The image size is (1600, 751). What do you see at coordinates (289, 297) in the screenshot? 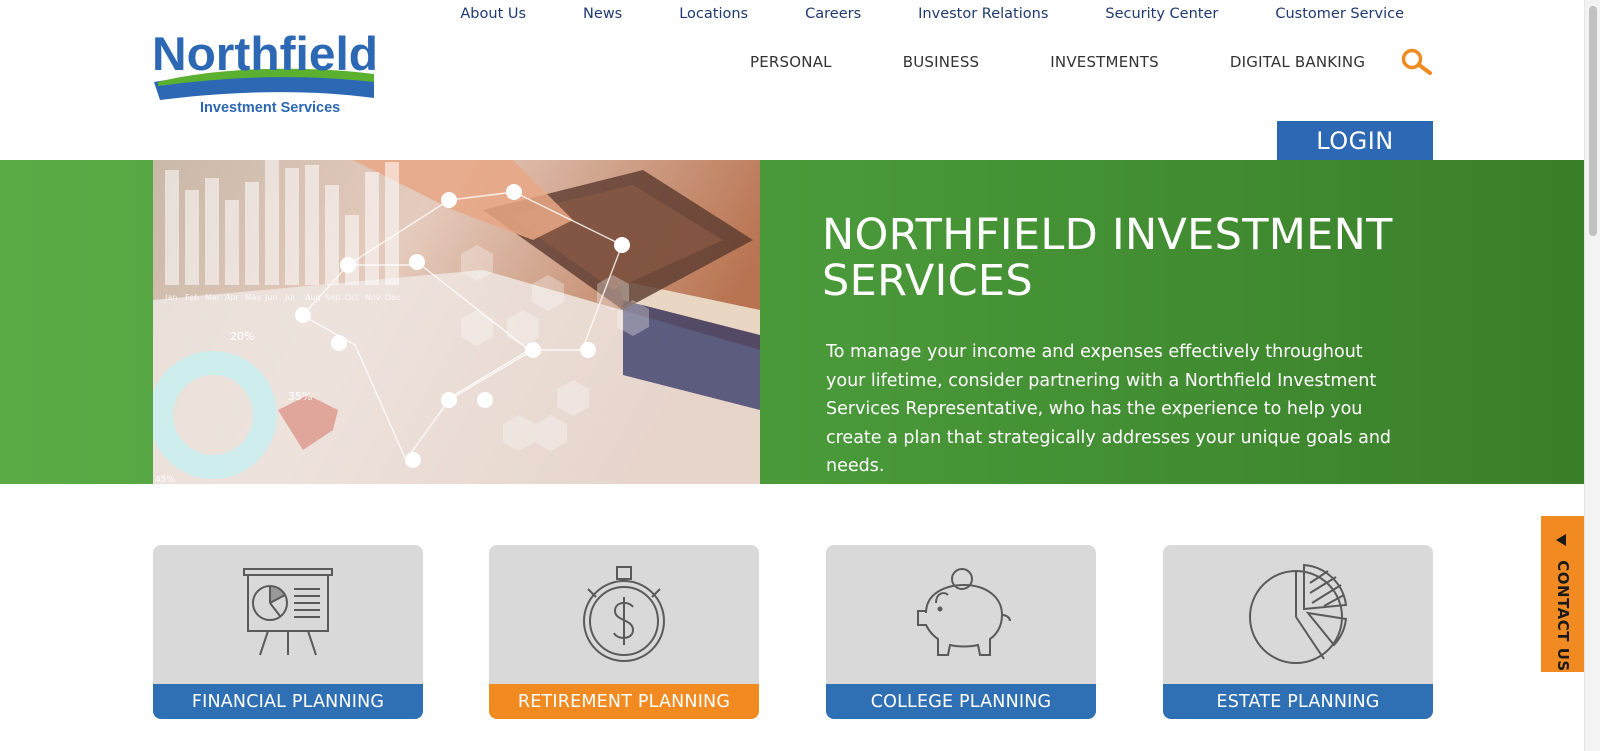
I see `hero-month-label: Jul` at bounding box center [289, 297].